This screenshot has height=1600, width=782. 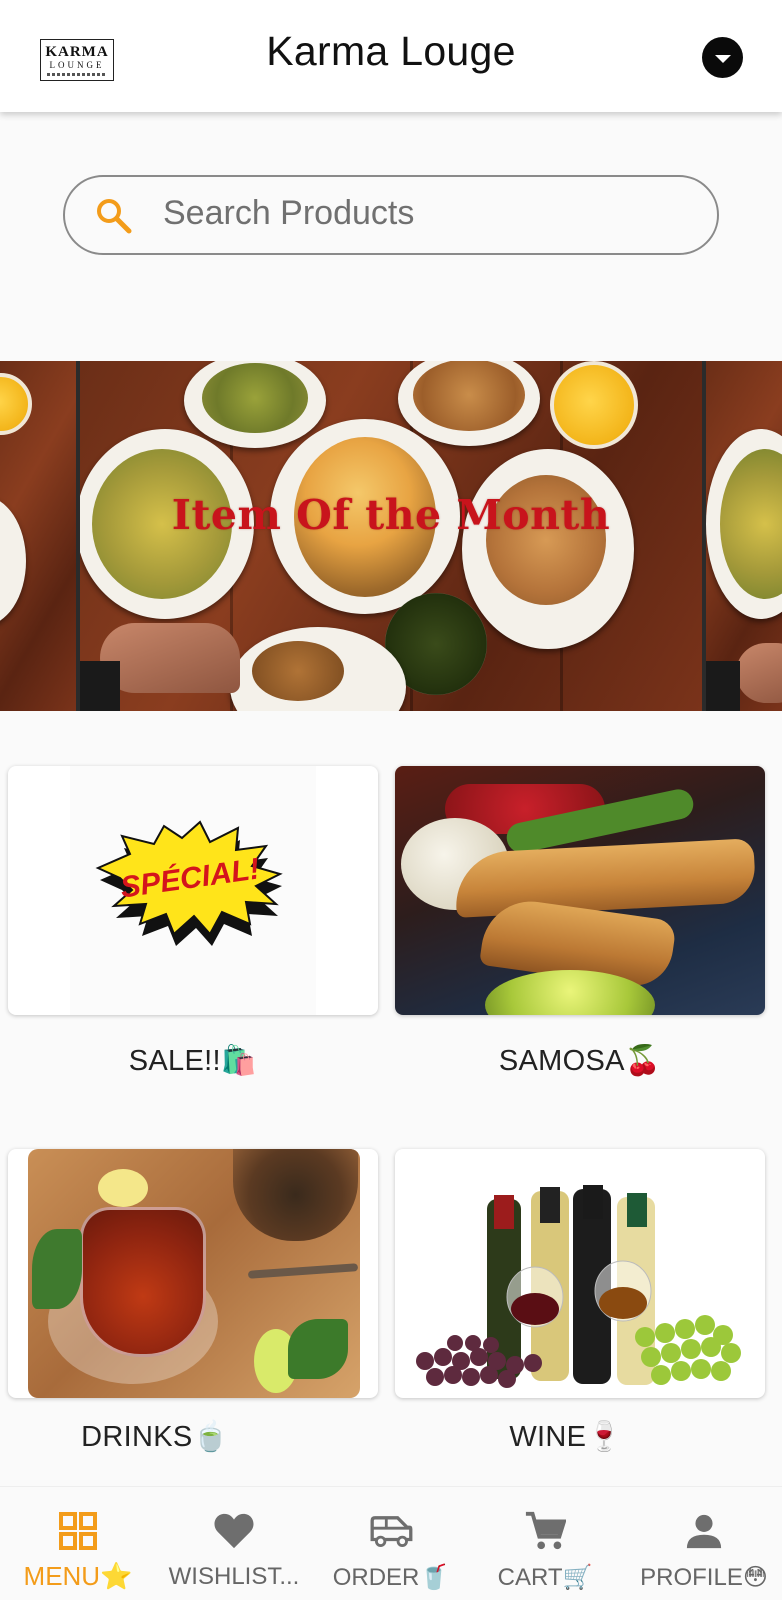 I want to click on samosa-image, so click(x=580, y=890).